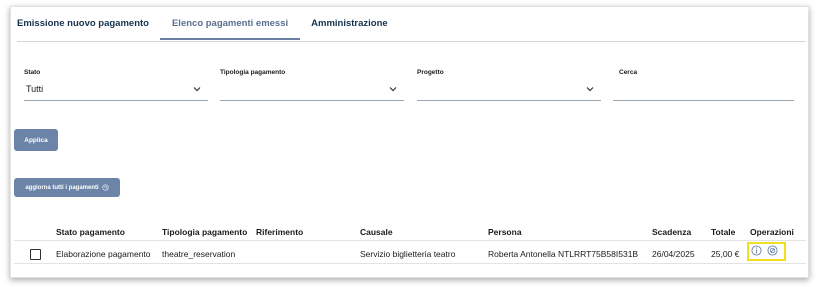 This screenshot has height=287, width=818. Describe the element at coordinates (723, 232) in the screenshot. I see `col-header-totale: Totale` at that location.